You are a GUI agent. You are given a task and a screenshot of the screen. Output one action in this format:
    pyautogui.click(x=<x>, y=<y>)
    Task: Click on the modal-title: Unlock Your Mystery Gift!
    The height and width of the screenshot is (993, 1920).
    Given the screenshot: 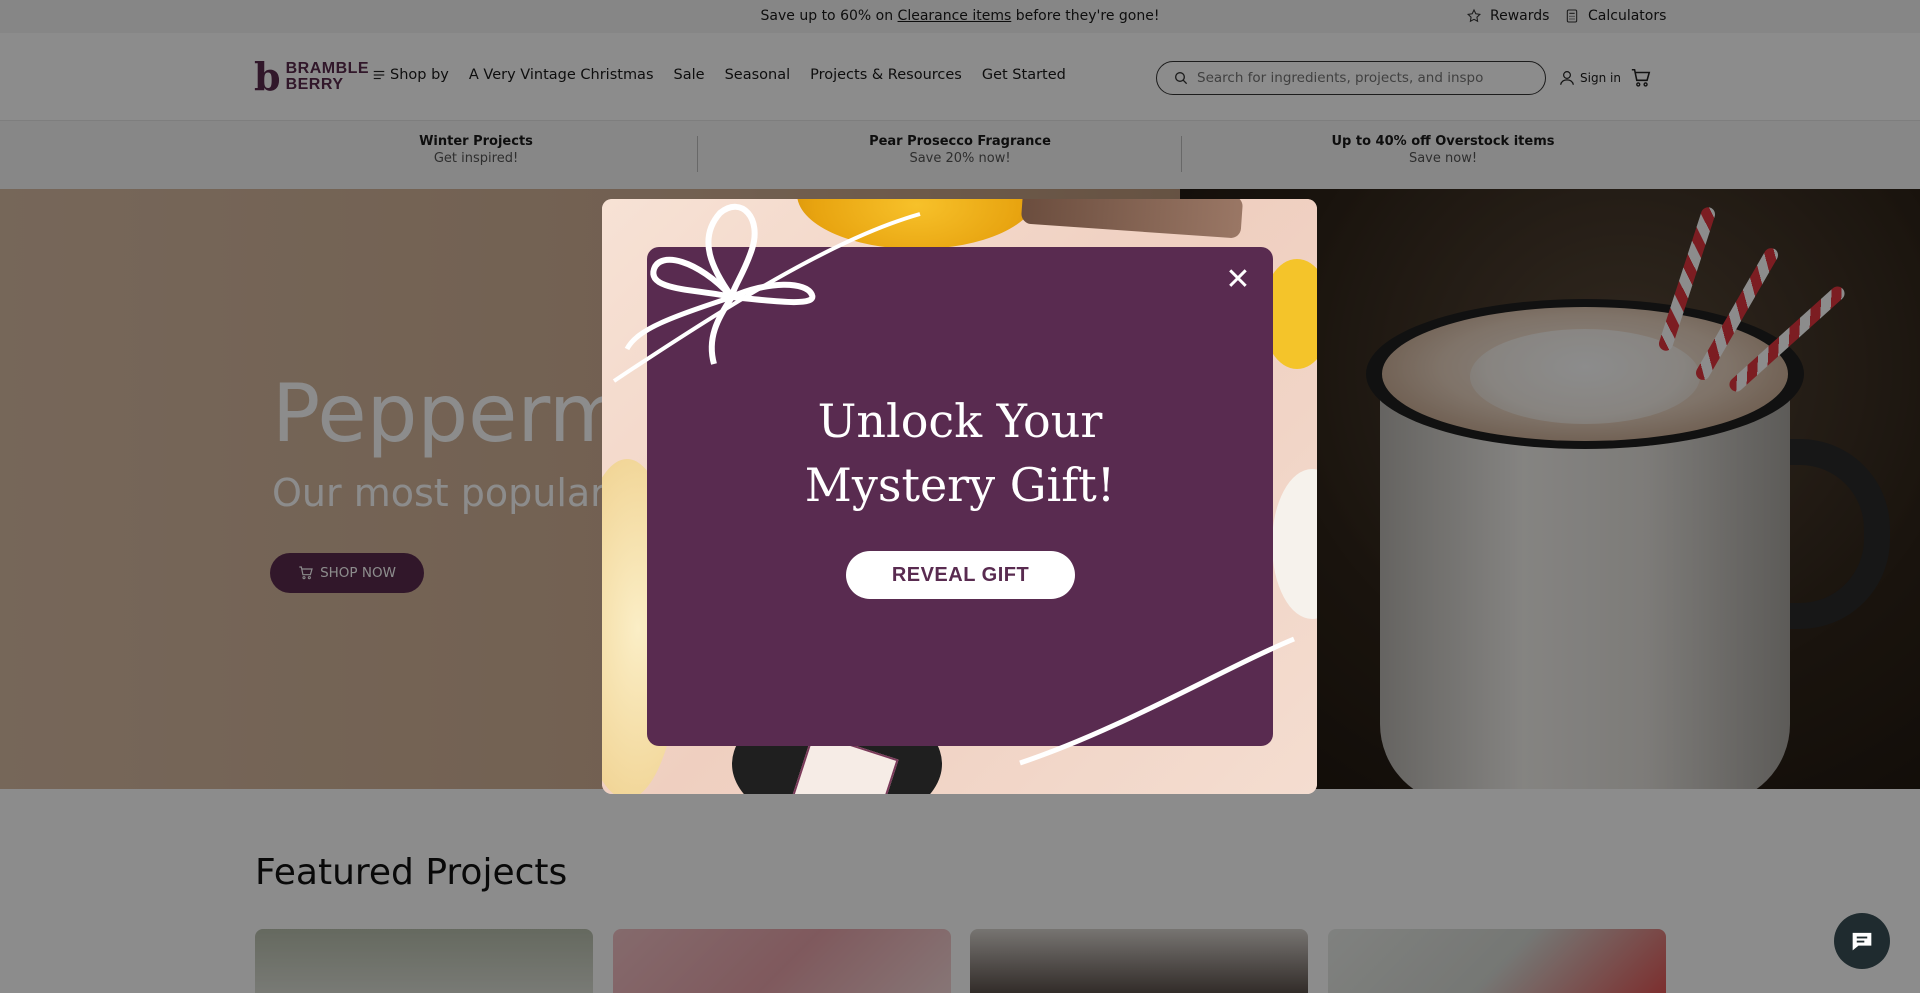 What is the action you would take?
    pyautogui.click(x=960, y=453)
    